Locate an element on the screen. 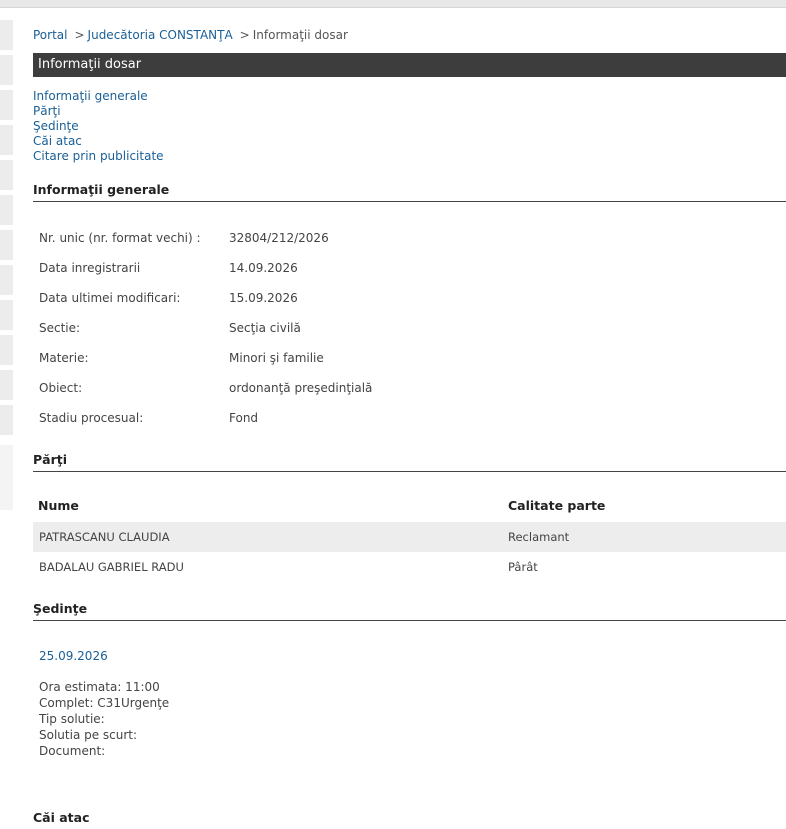  left-side-strip is located at coordinates (6, 265).